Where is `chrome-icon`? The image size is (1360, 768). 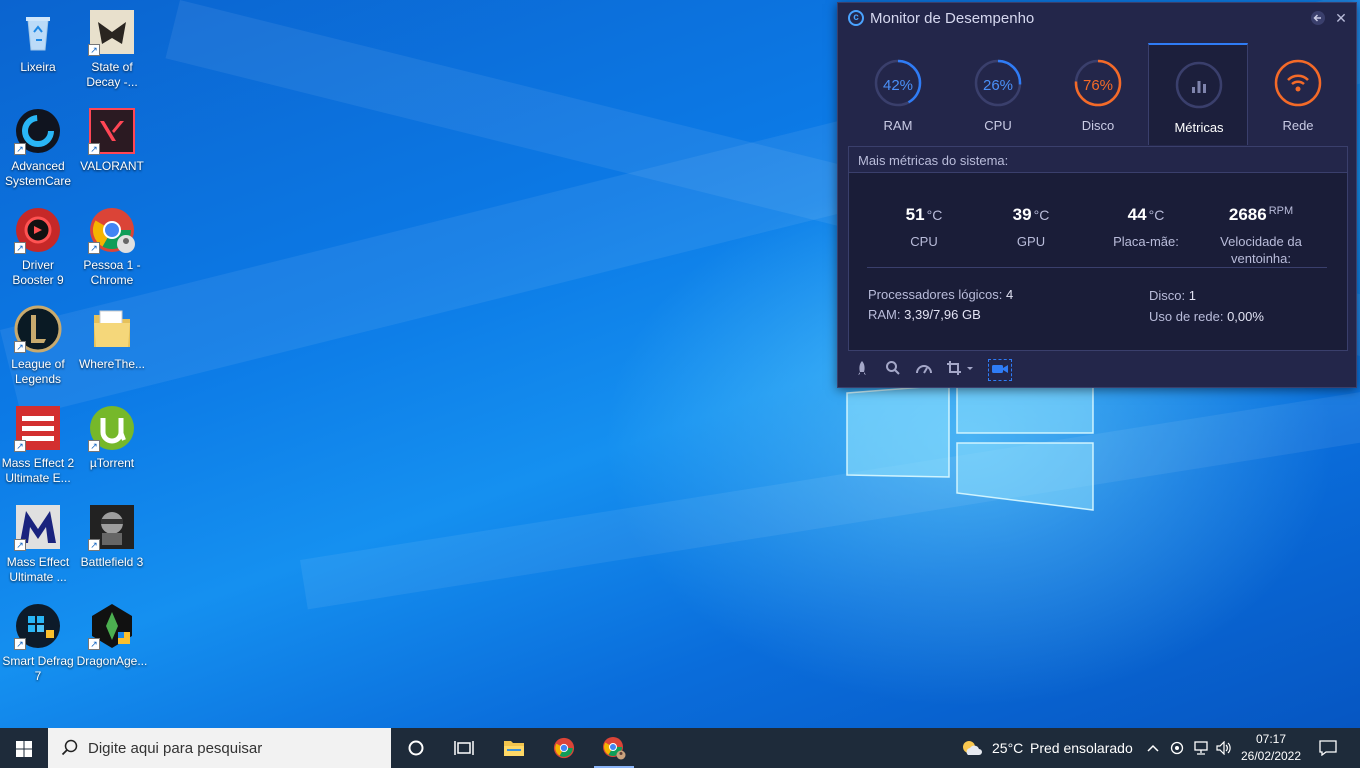 chrome-icon is located at coordinates (564, 748).